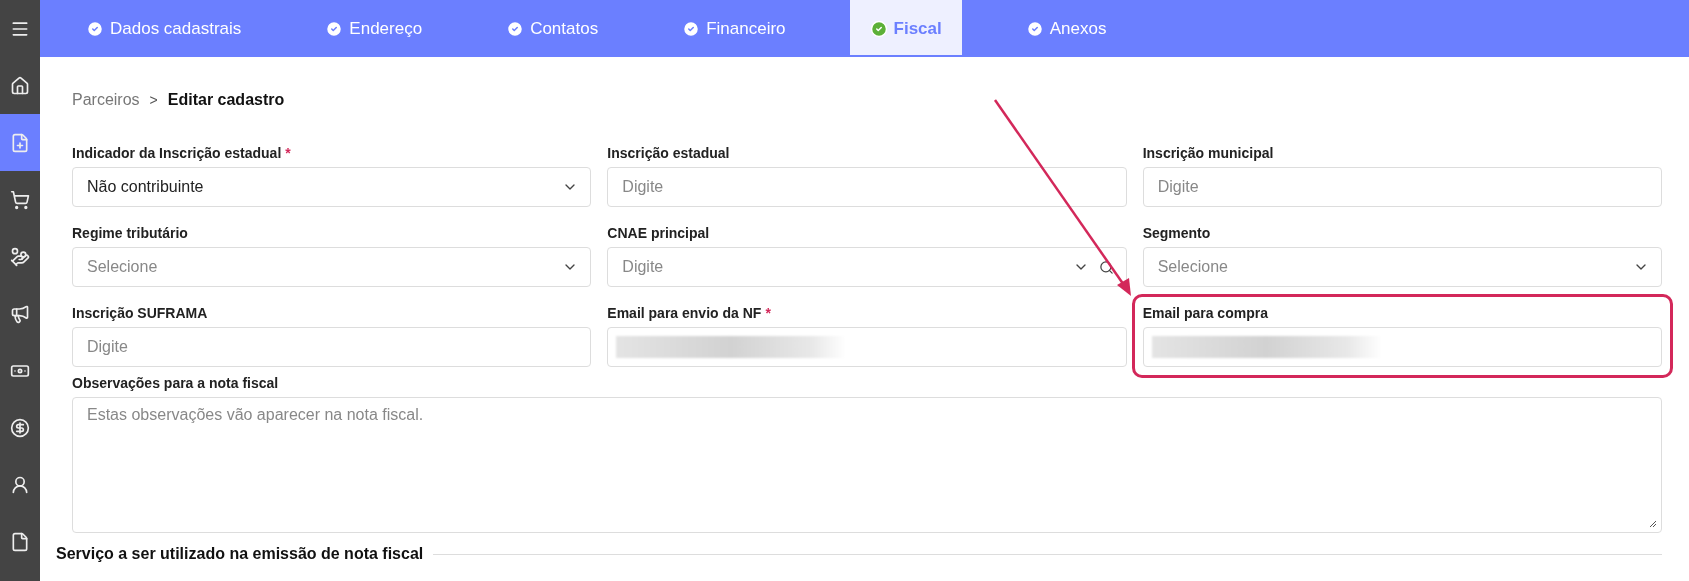  What do you see at coordinates (130, 233) in the screenshot?
I see `field-label: Regime tributário` at bounding box center [130, 233].